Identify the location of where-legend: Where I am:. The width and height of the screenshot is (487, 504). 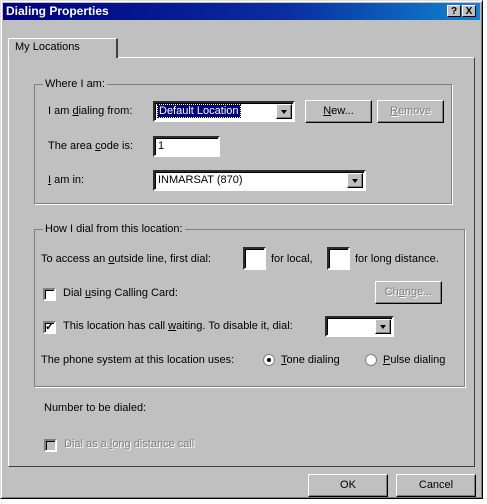
(75, 84).